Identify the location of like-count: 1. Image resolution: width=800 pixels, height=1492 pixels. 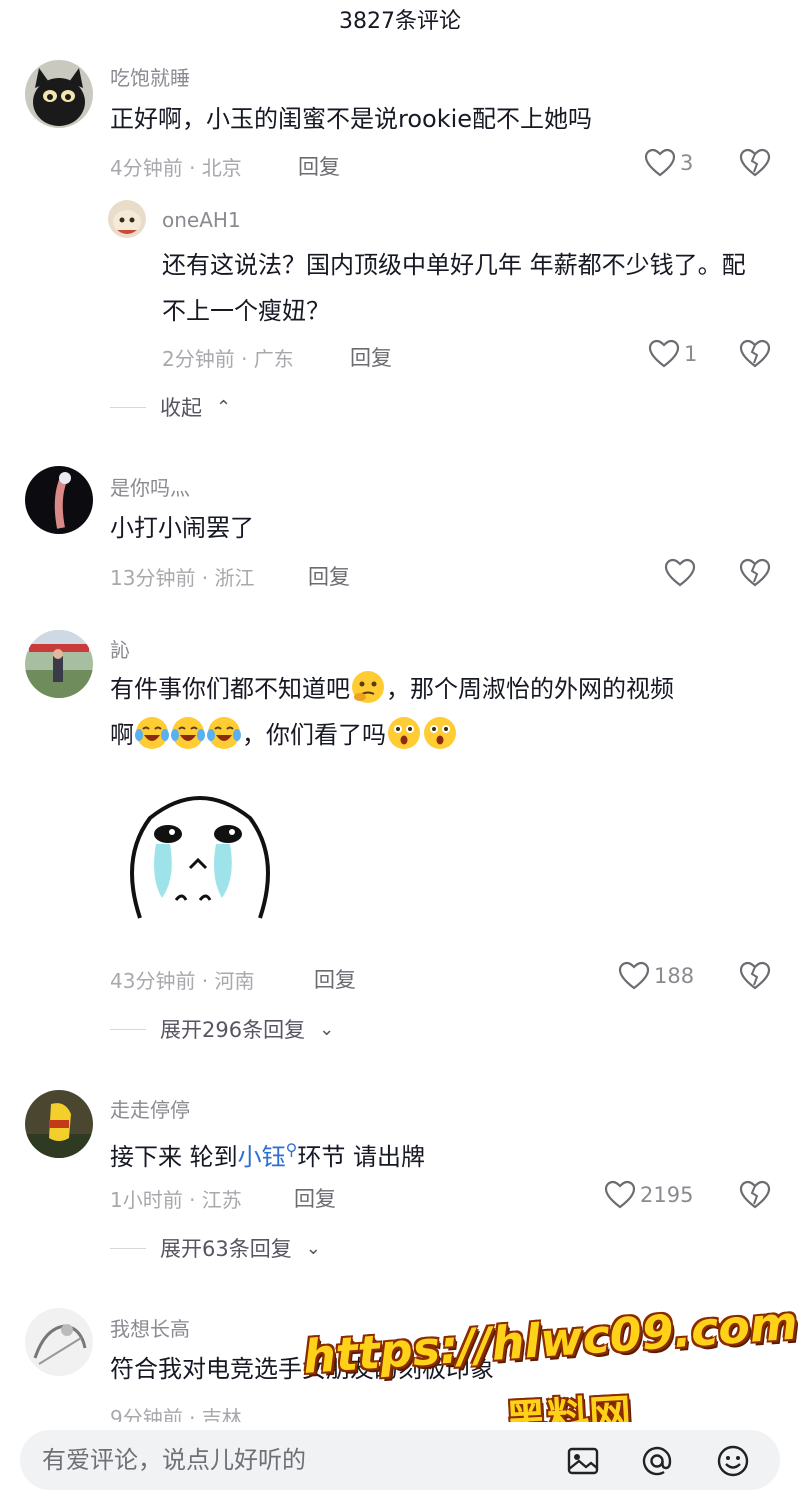
(691, 354).